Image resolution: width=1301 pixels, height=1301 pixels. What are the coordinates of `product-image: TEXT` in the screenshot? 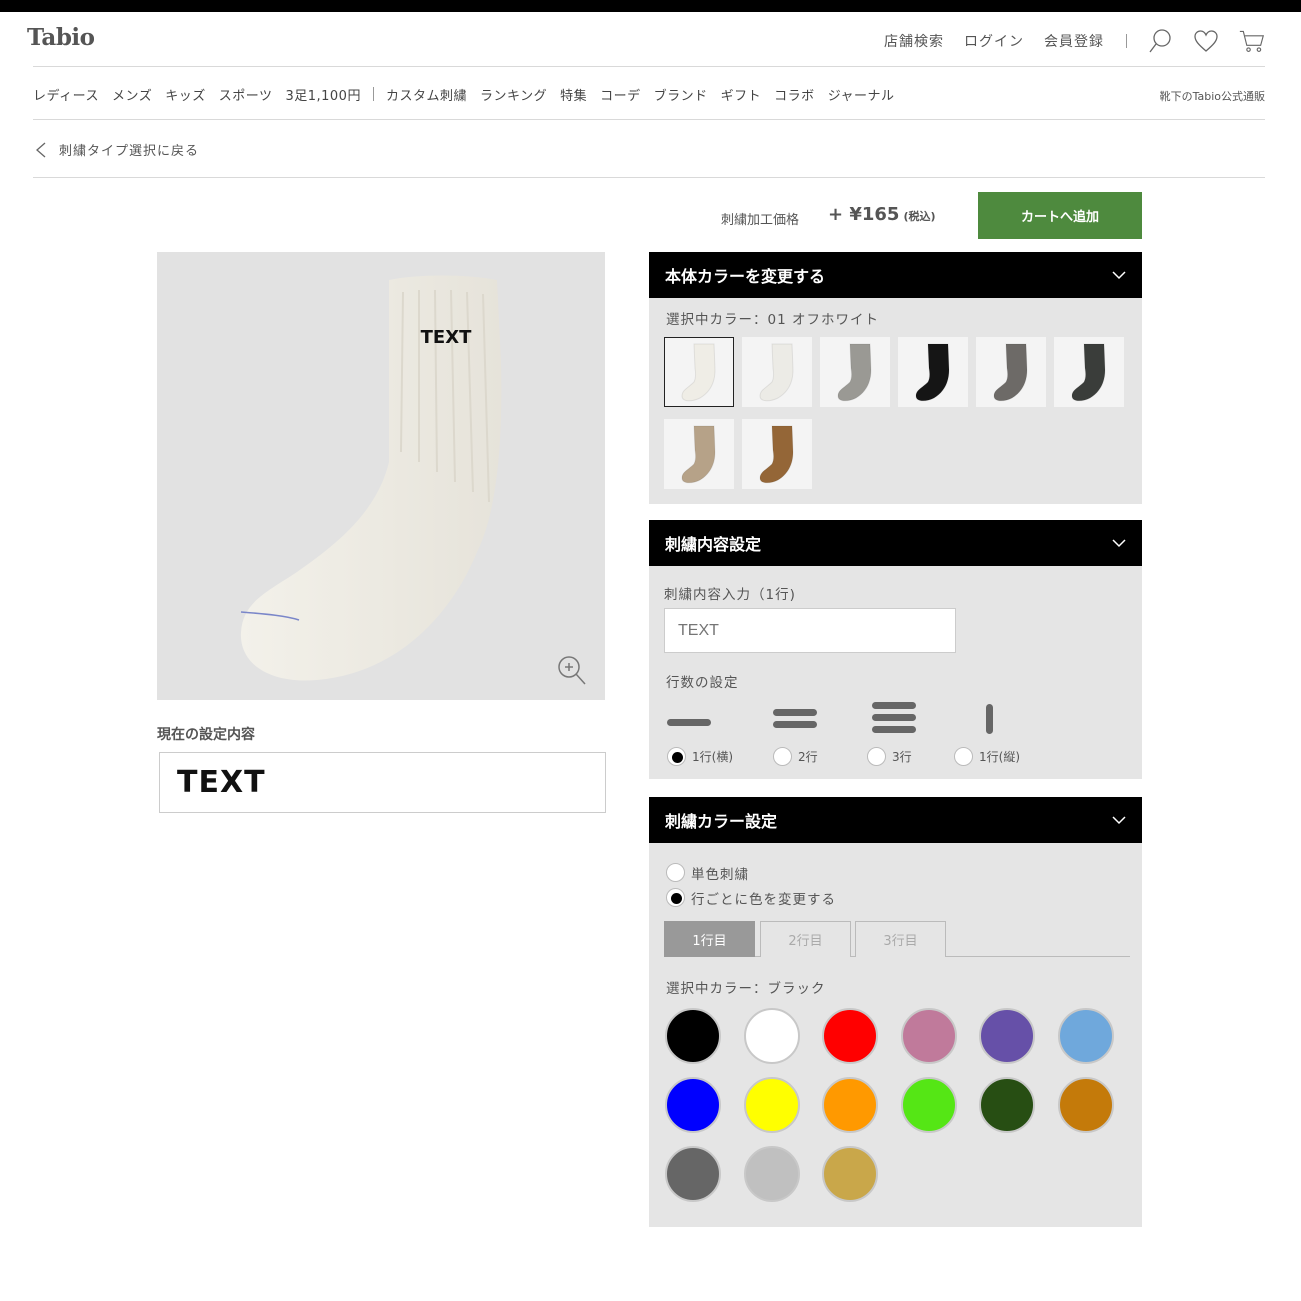 It's located at (381, 476).